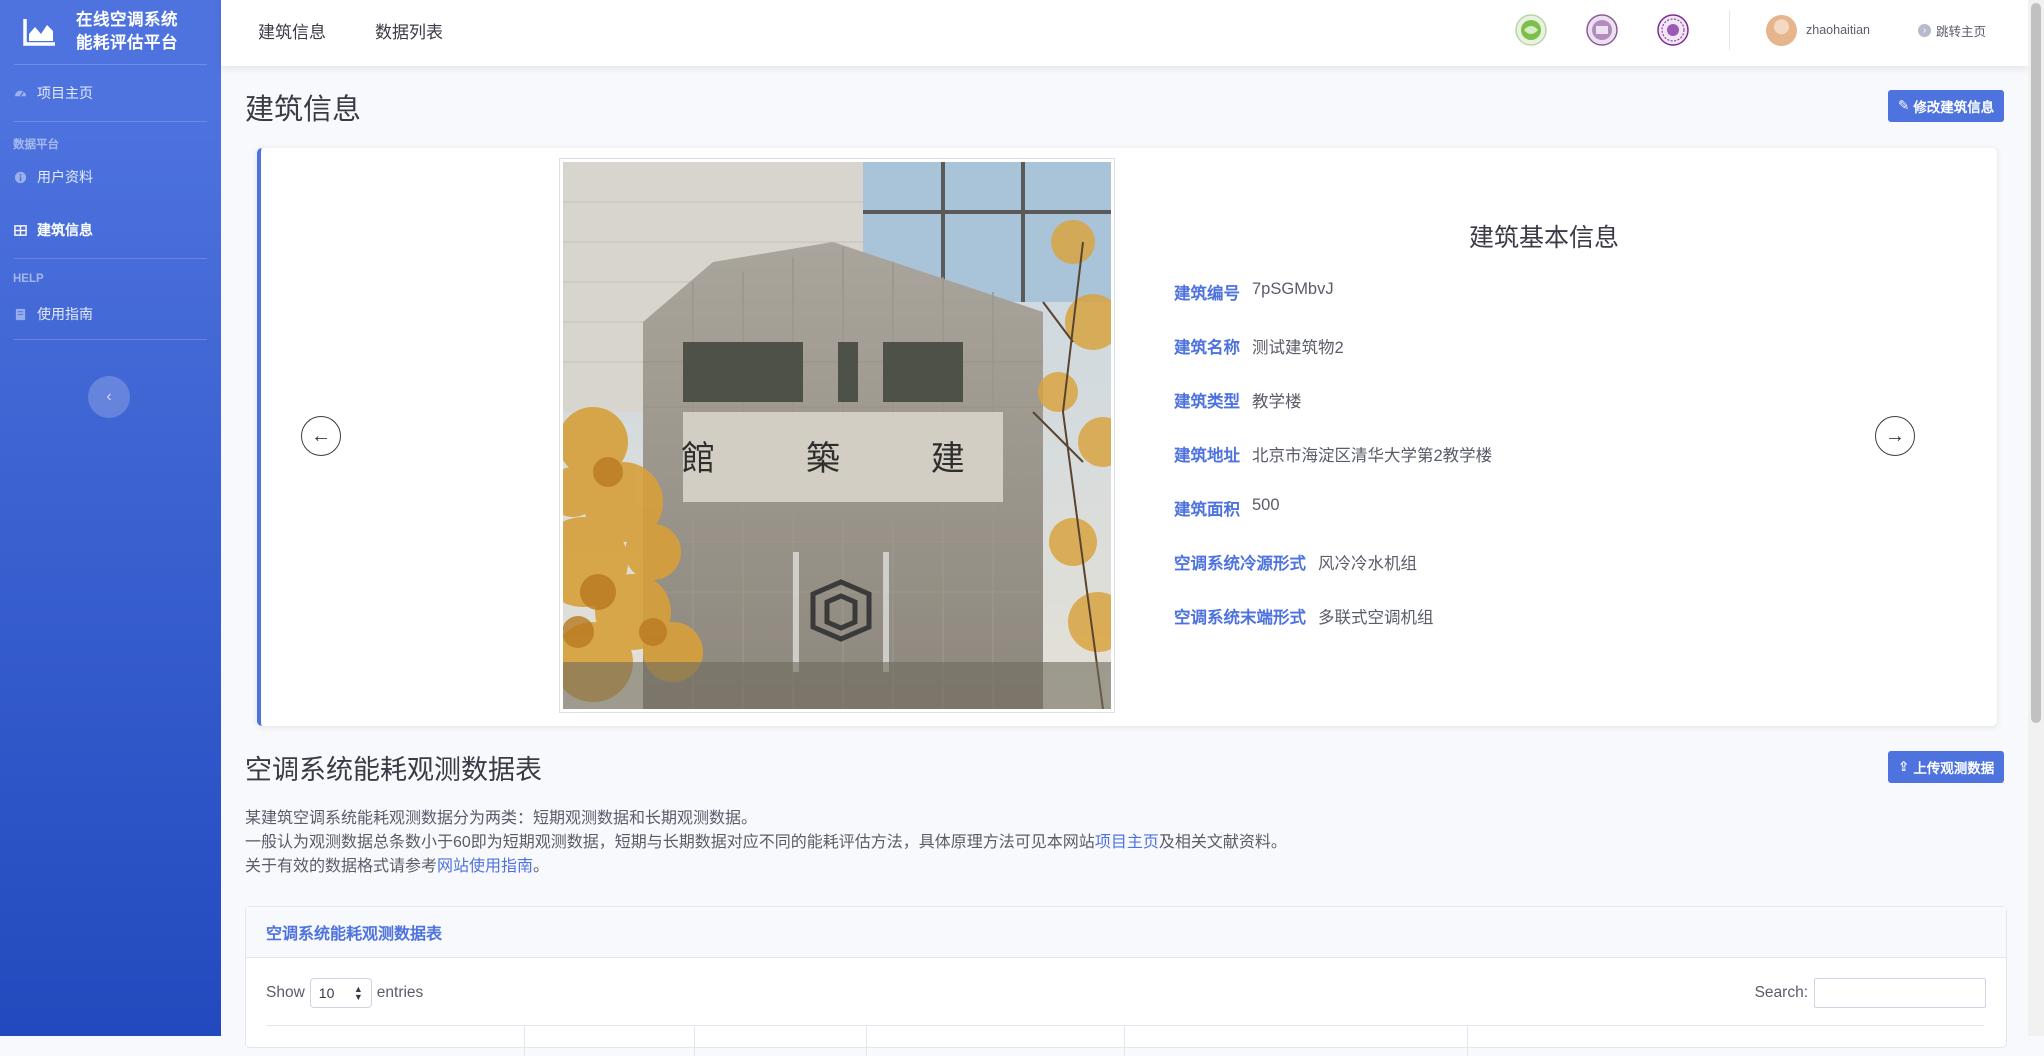 This screenshot has height=1056, width=2044. I want to click on entries-value: 10, so click(326, 993).